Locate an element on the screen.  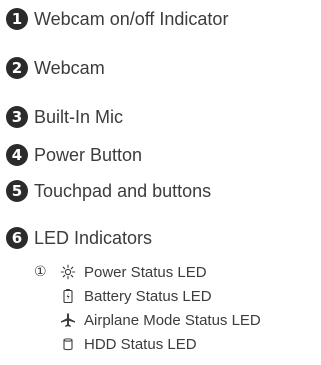
led-entry-label: HDD Status LED is located at coordinates (140, 344).